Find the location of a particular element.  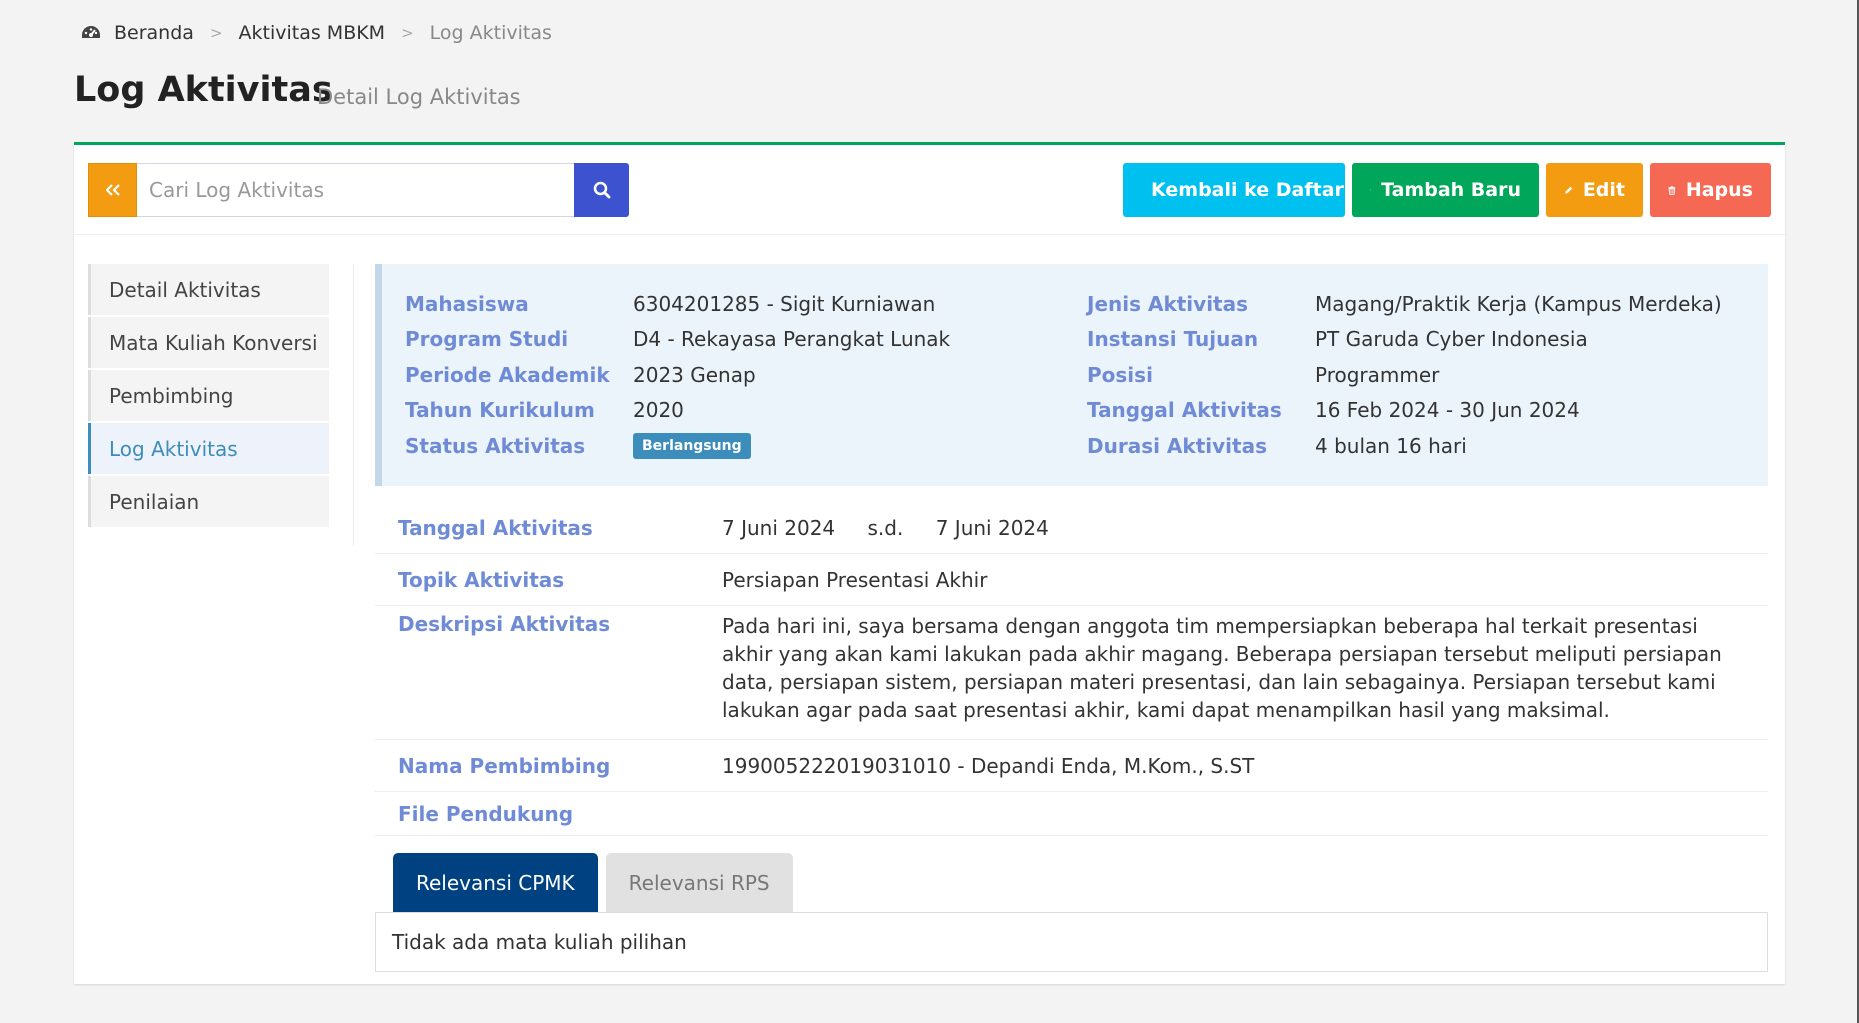

divider is located at coordinates (353, 405).